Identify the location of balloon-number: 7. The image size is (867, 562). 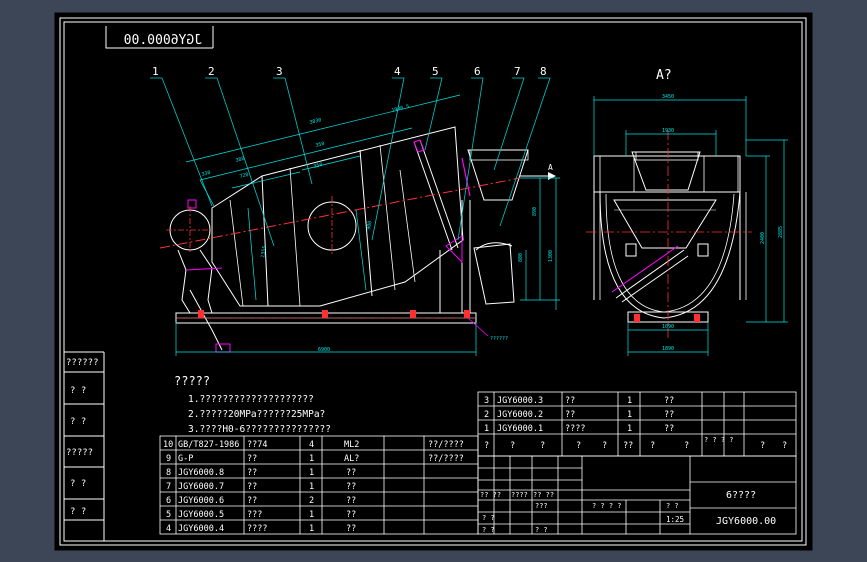
(517, 71).